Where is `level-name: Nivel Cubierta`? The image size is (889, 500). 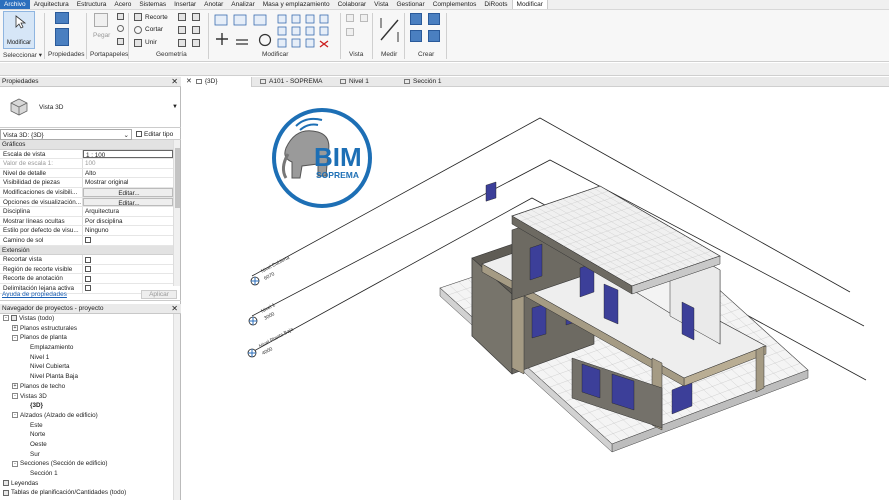
level-name: Nivel Cubierta is located at coordinates (275, 265).